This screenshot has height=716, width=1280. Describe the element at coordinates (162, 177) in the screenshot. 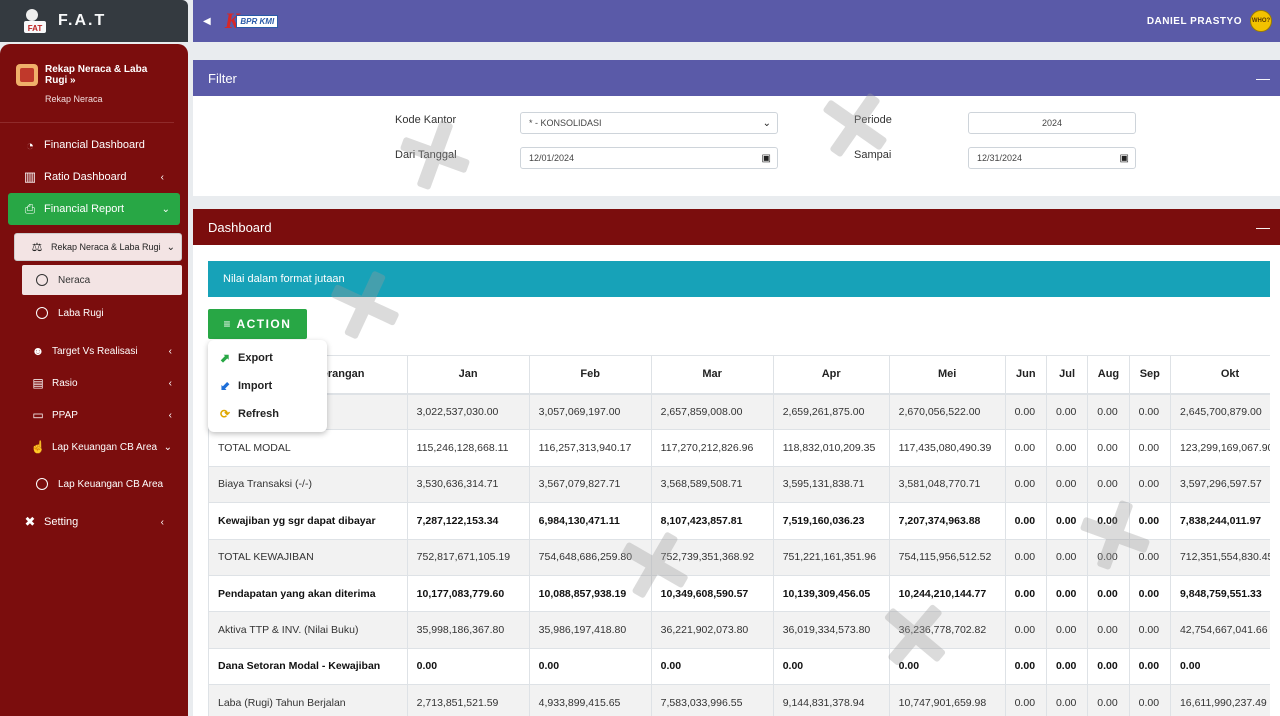

I see `chevron-left-icon: ‹` at that location.